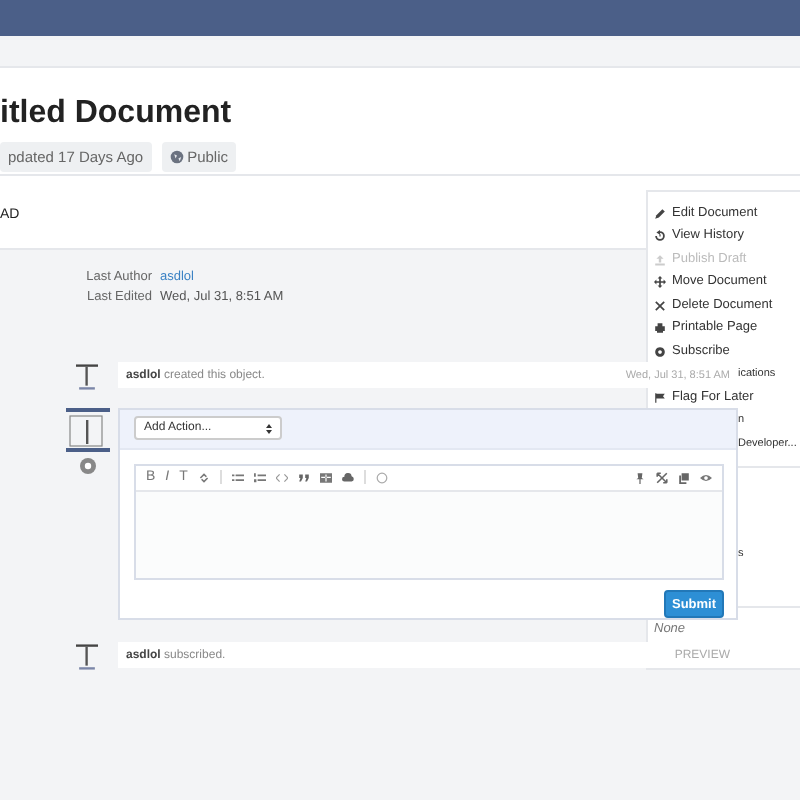 Image resolution: width=800 pixels, height=800 pixels. What do you see at coordinates (660, 305) in the screenshot?
I see `x-icon` at bounding box center [660, 305].